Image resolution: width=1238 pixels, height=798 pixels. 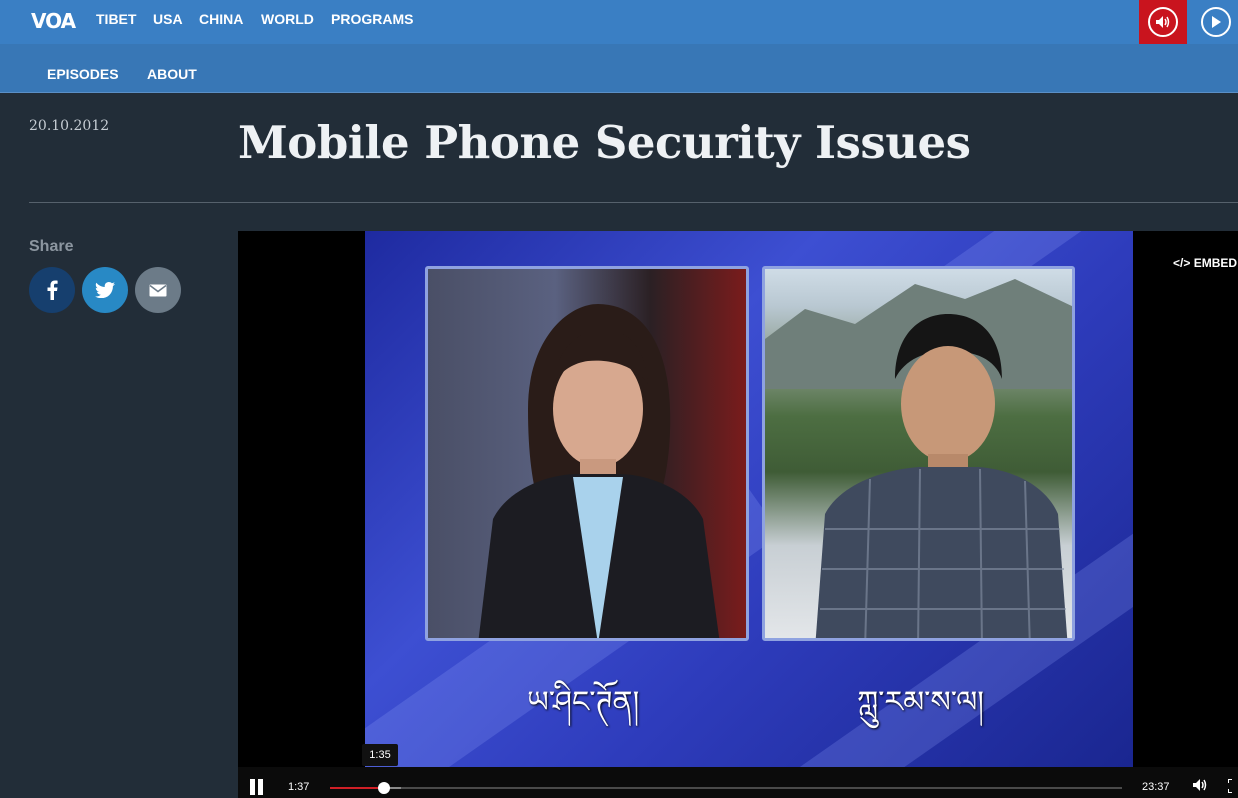 What do you see at coordinates (619, 68) in the screenshot?
I see `sub-nav: EPISODES ABOUT` at bounding box center [619, 68].